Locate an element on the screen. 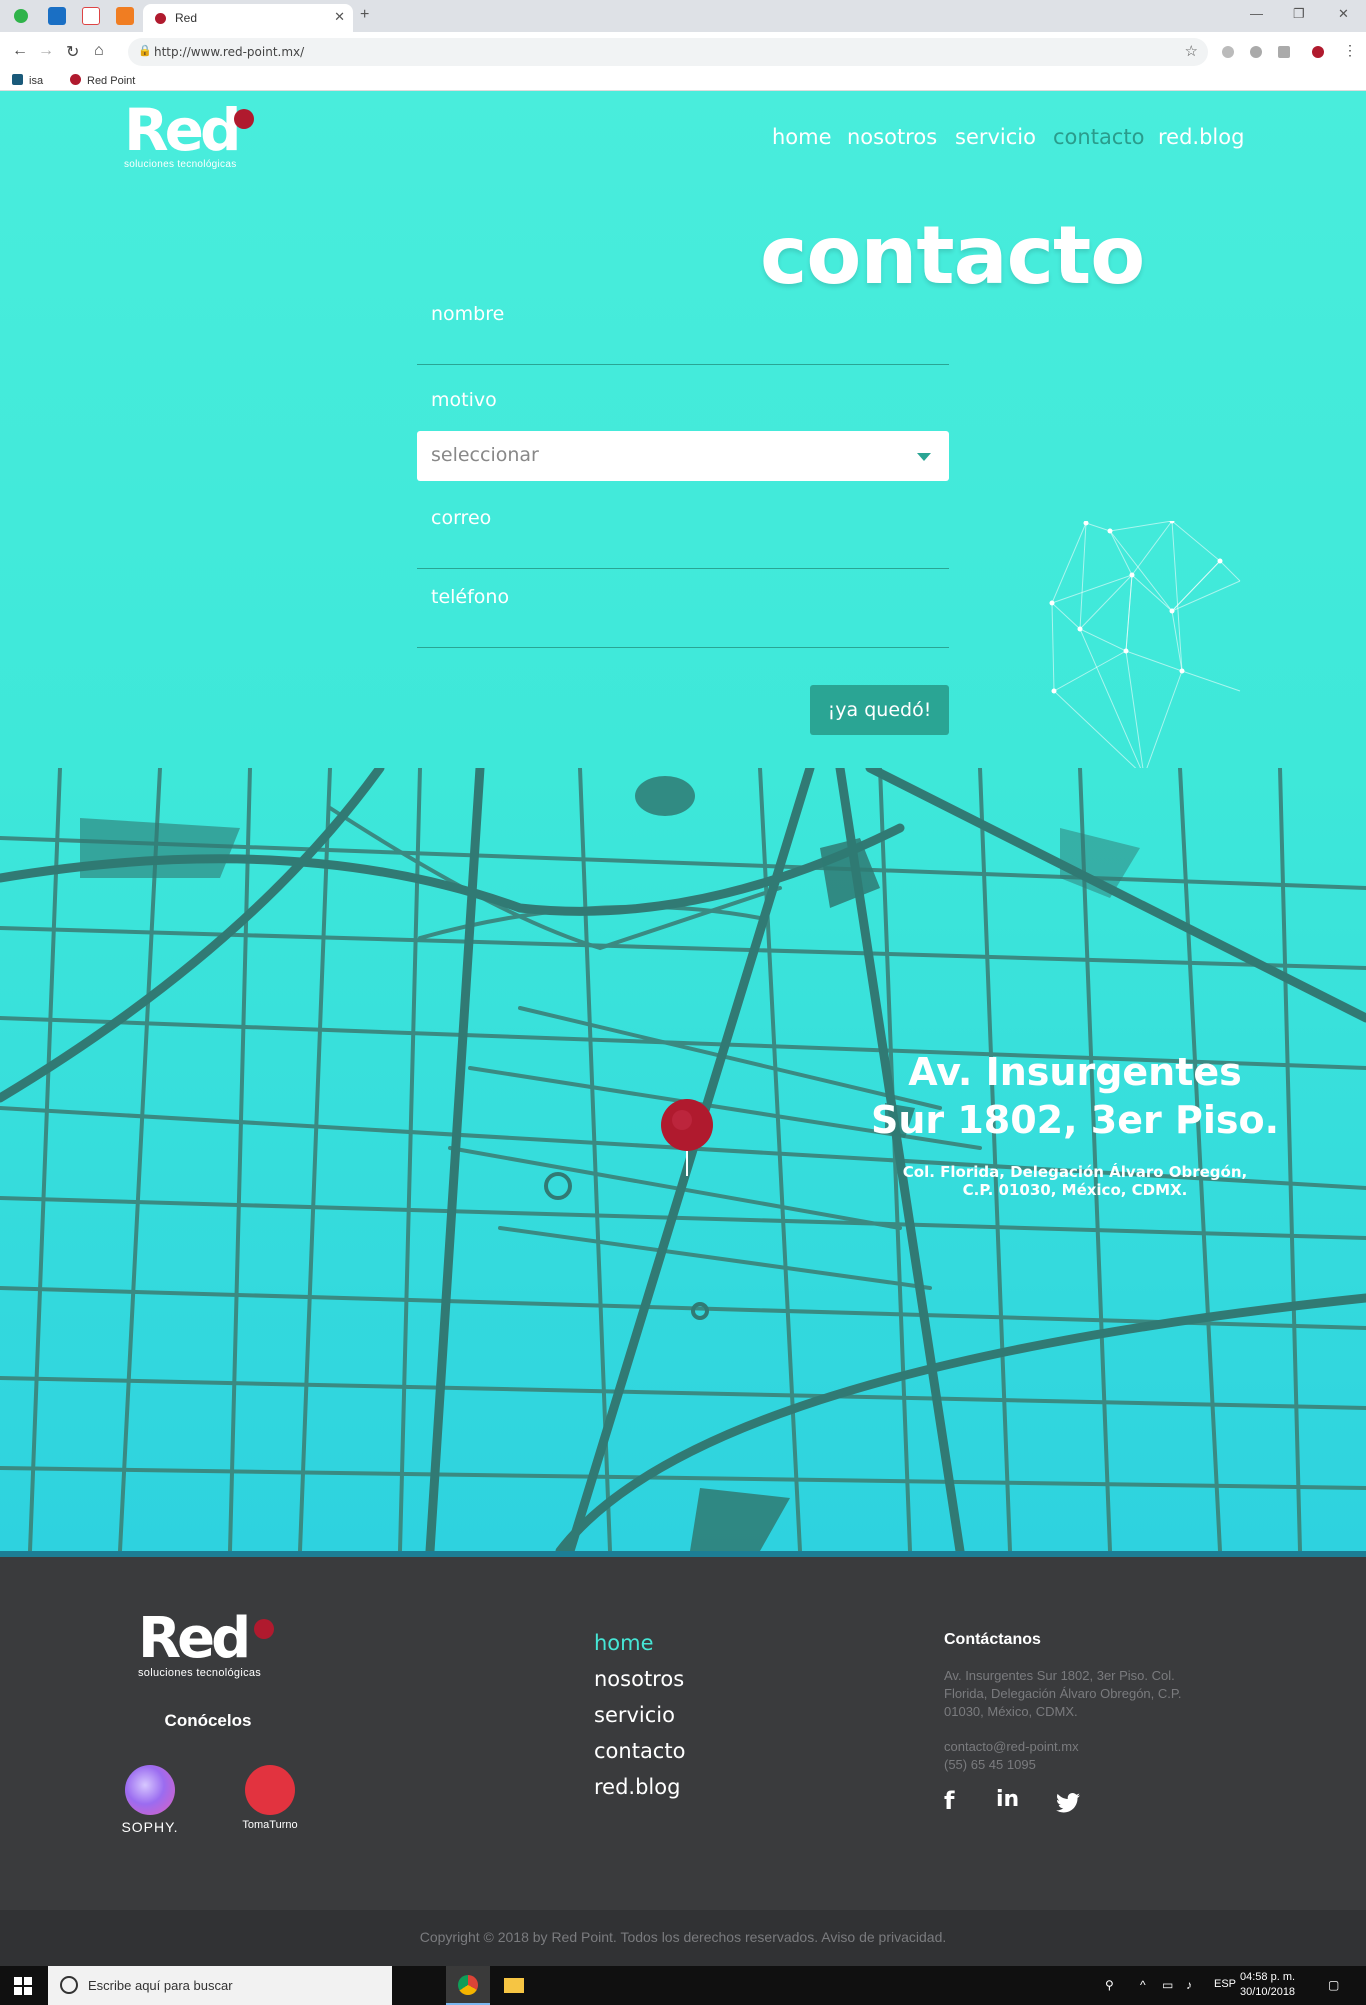 Image resolution: width=1366 pixels, height=2005 pixels. footer-link-home: home is located at coordinates (624, 1643).